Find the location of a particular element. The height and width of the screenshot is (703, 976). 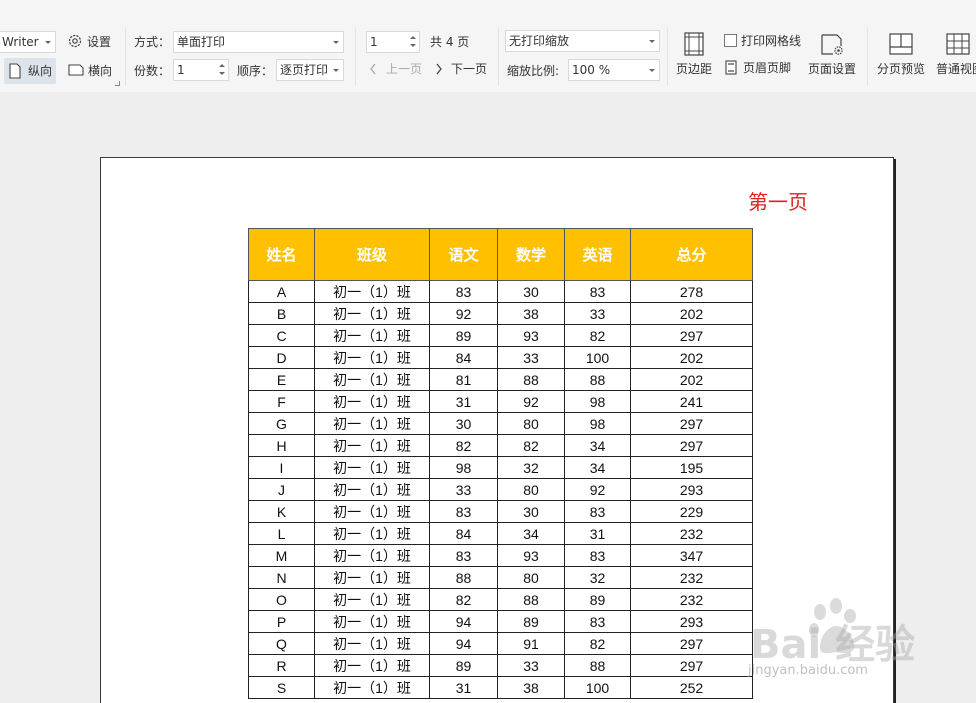

previous-page-button: 上一页 is located at coordinates (396, 69).